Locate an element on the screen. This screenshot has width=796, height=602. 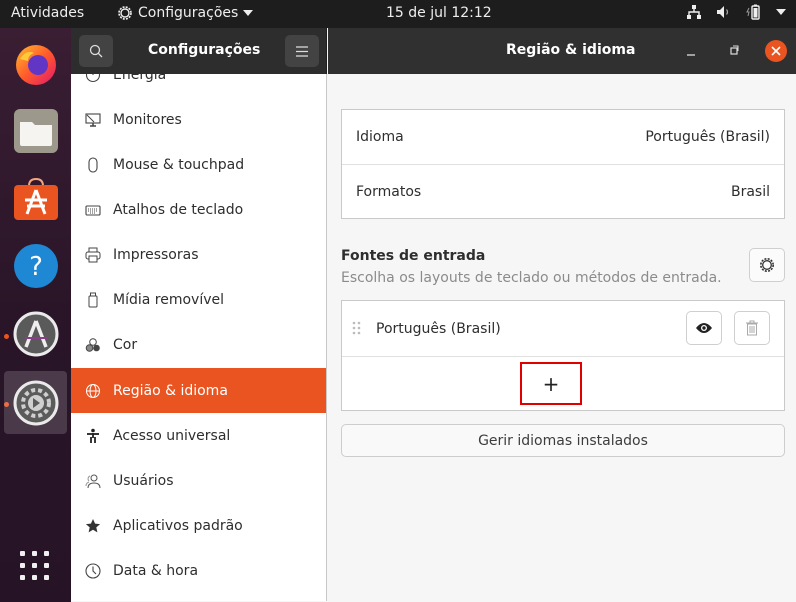
gear-icon is located at coordinates (767, 265).